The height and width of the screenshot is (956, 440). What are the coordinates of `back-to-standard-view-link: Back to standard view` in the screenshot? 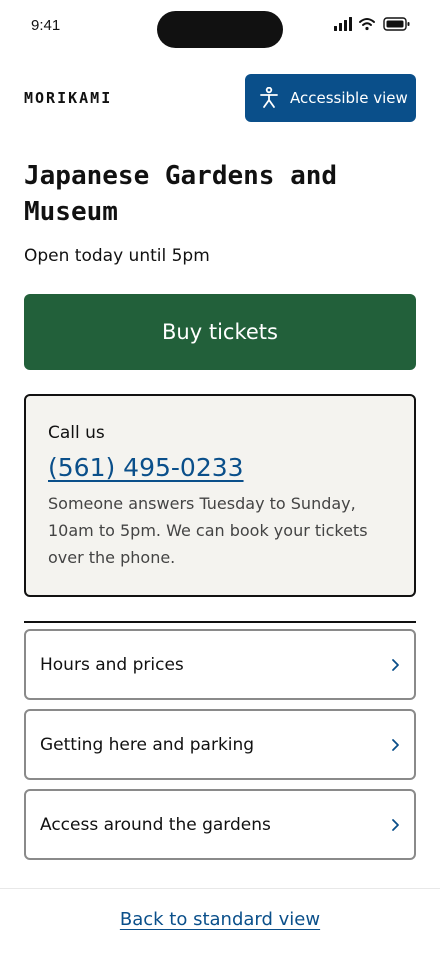 It's located at (220, 932).